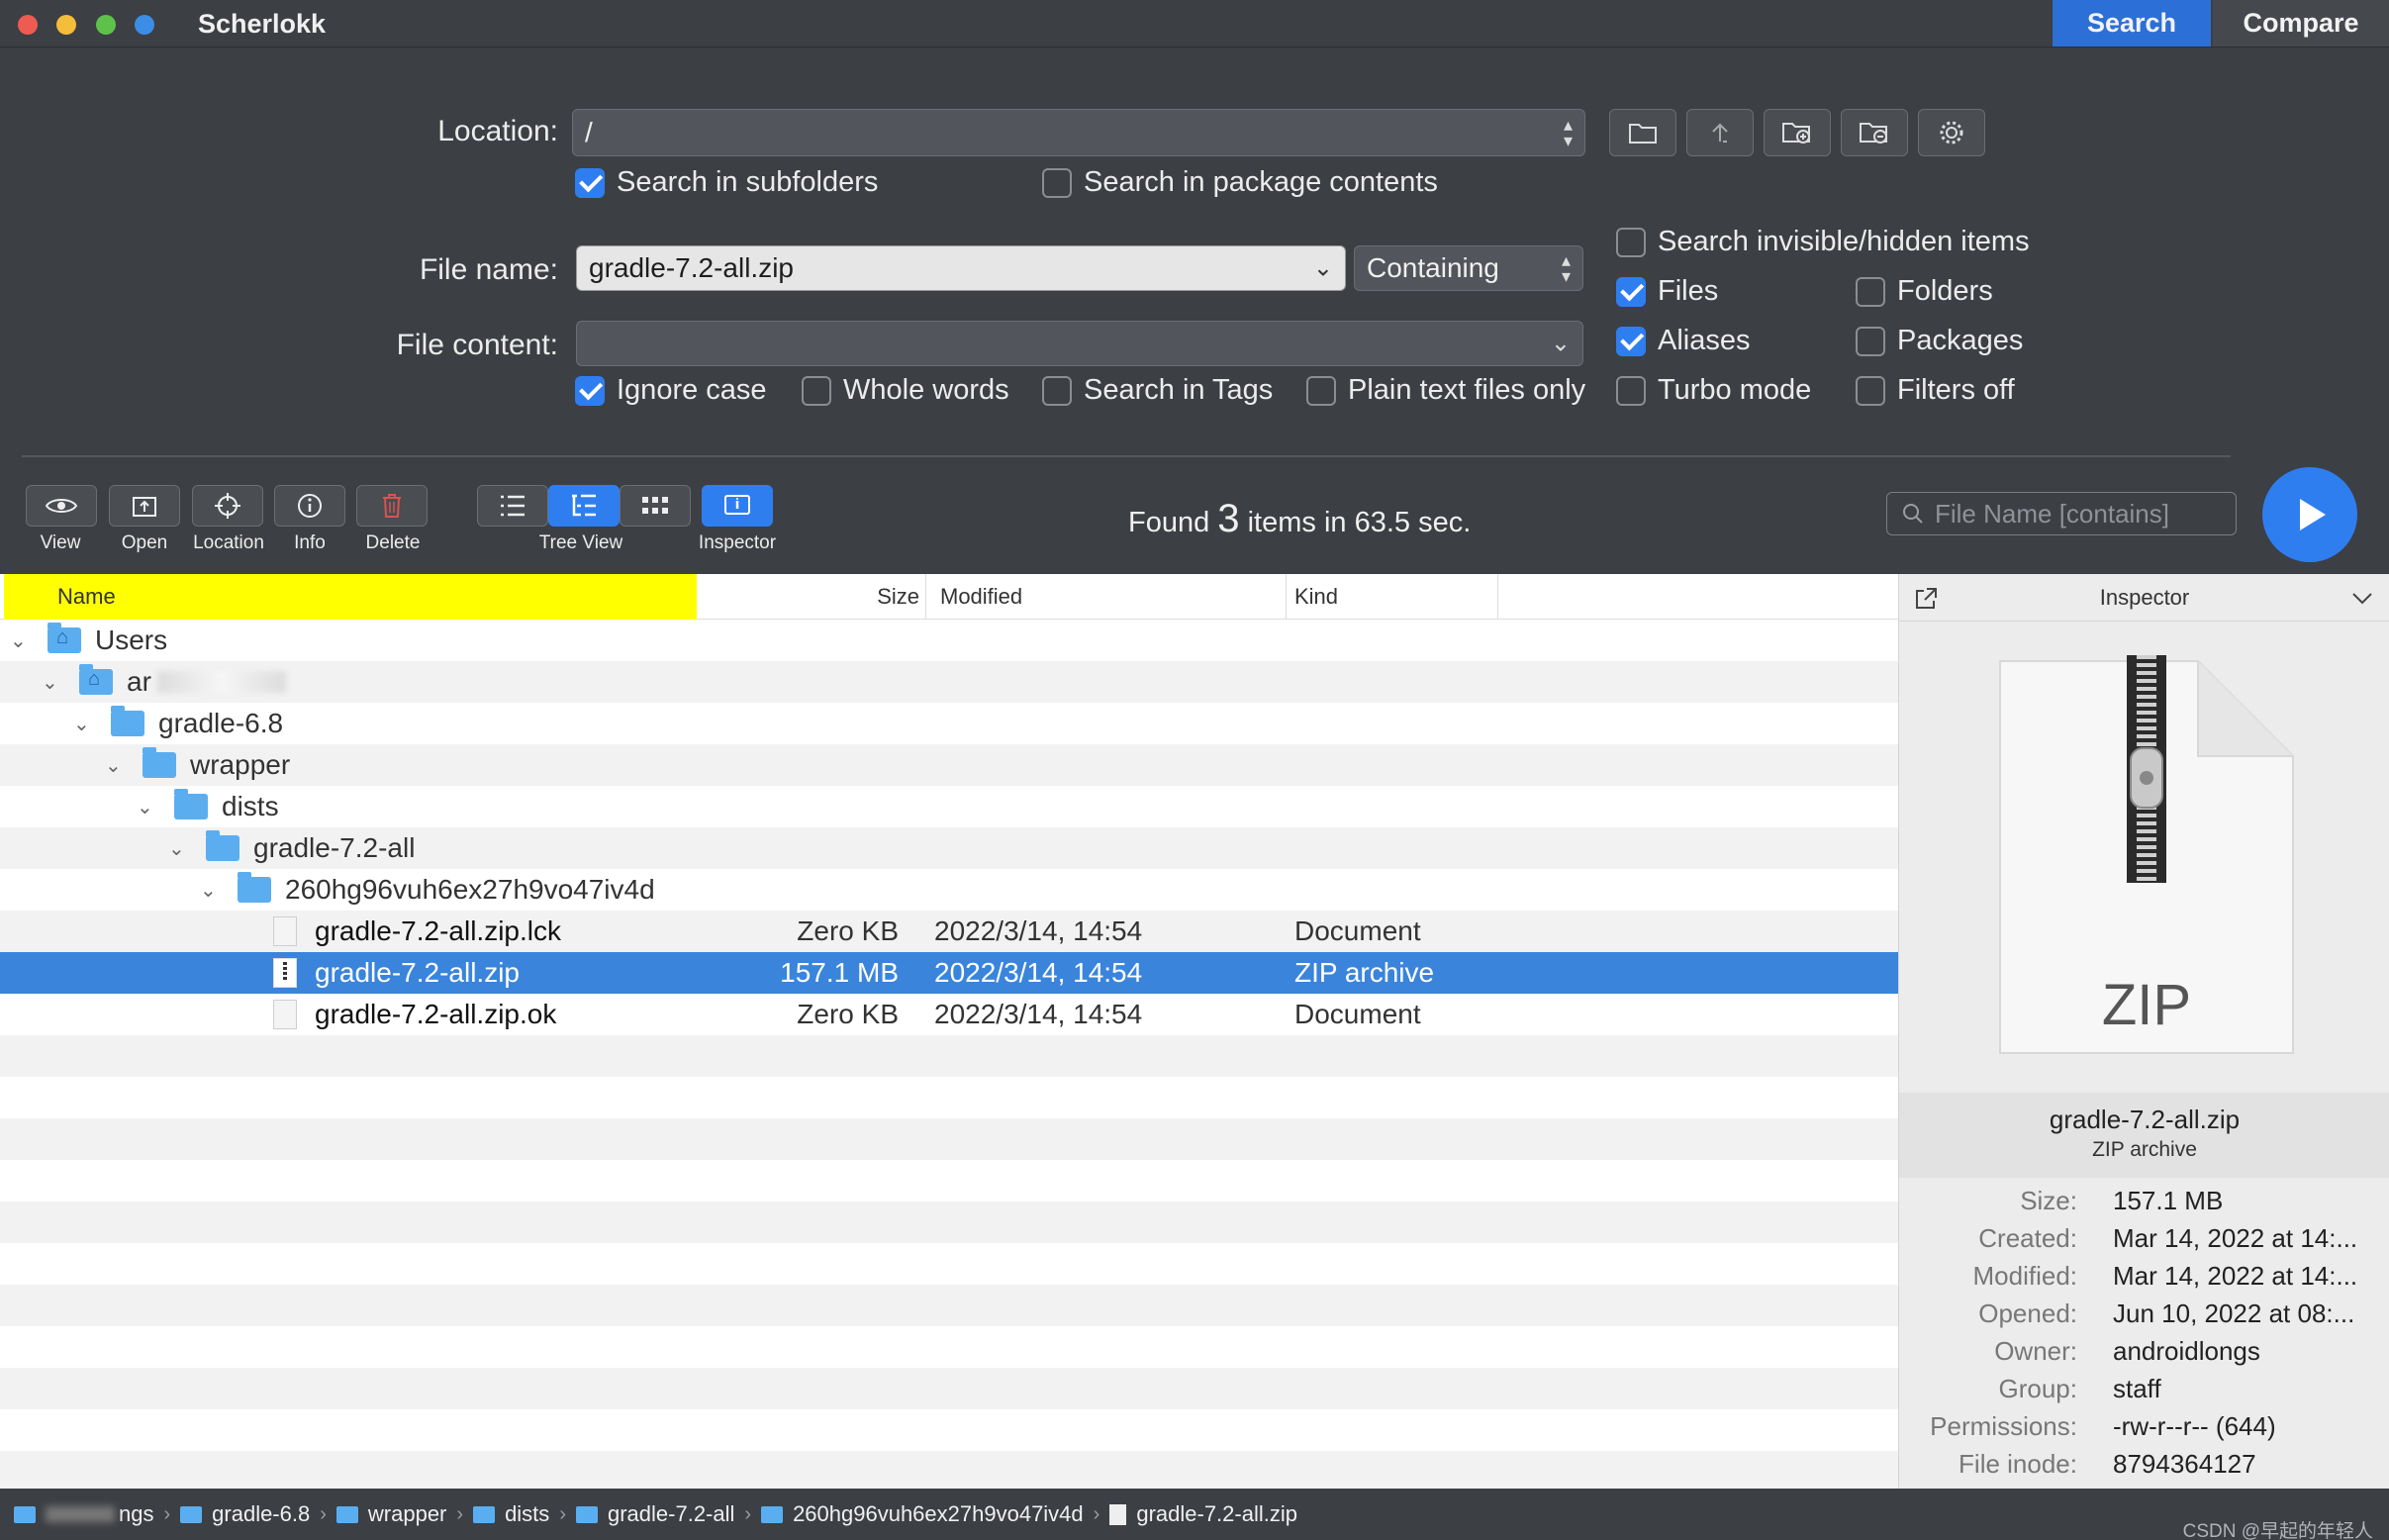  I want to click on info-button, so click(309, 506).